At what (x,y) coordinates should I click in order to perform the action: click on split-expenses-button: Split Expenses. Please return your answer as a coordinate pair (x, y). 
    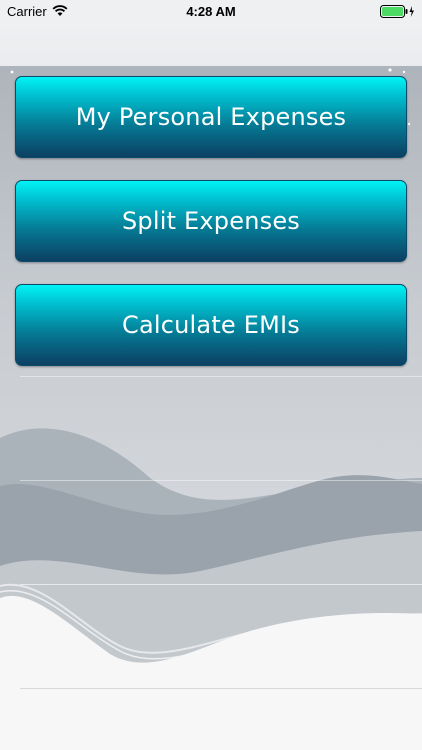
    Looking at the image, I should click on (211, 221).